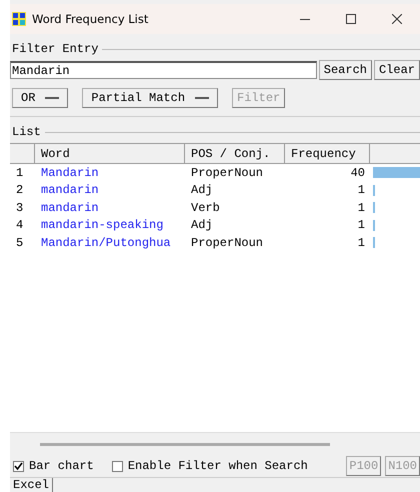  Describe the element at coordinates (205, 207) in the screenshot. I see `table-cell-text: Verb` at that location.